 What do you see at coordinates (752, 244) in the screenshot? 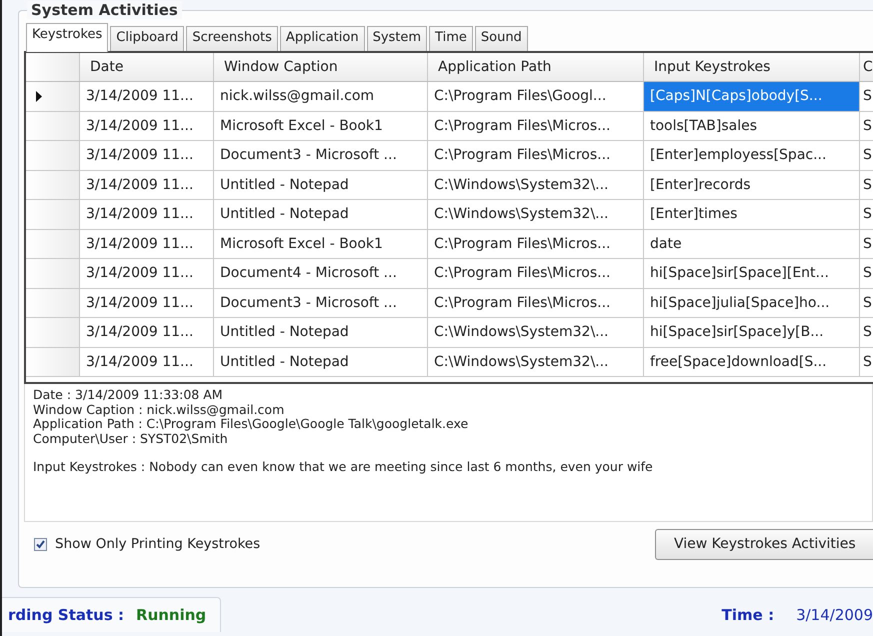
I see `table-cell: date` at bounding box center [752, 244].